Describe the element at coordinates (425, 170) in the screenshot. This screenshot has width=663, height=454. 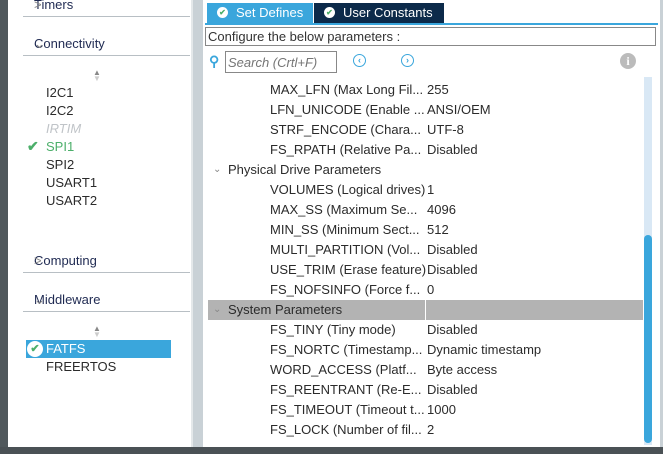
I see `parameter-group: ⌄ Physical Drive Parameters` at that location.